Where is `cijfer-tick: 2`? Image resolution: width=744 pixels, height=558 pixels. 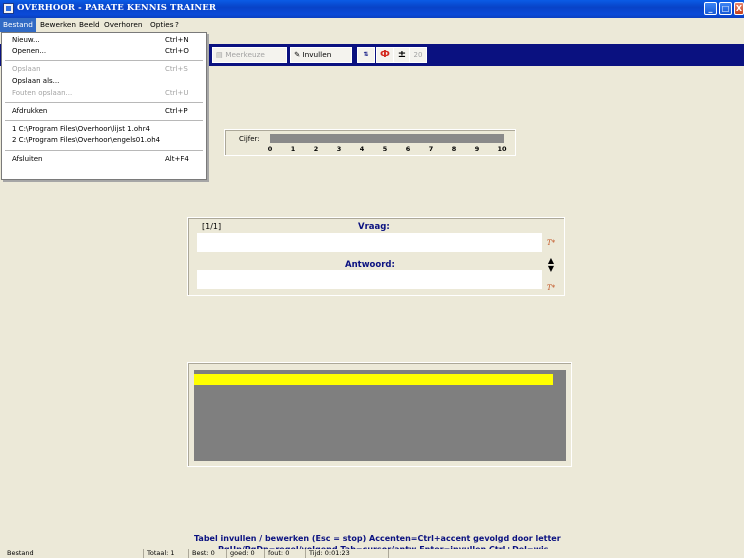 cijfer-tick: 2 is located at coordinates (316, 149).